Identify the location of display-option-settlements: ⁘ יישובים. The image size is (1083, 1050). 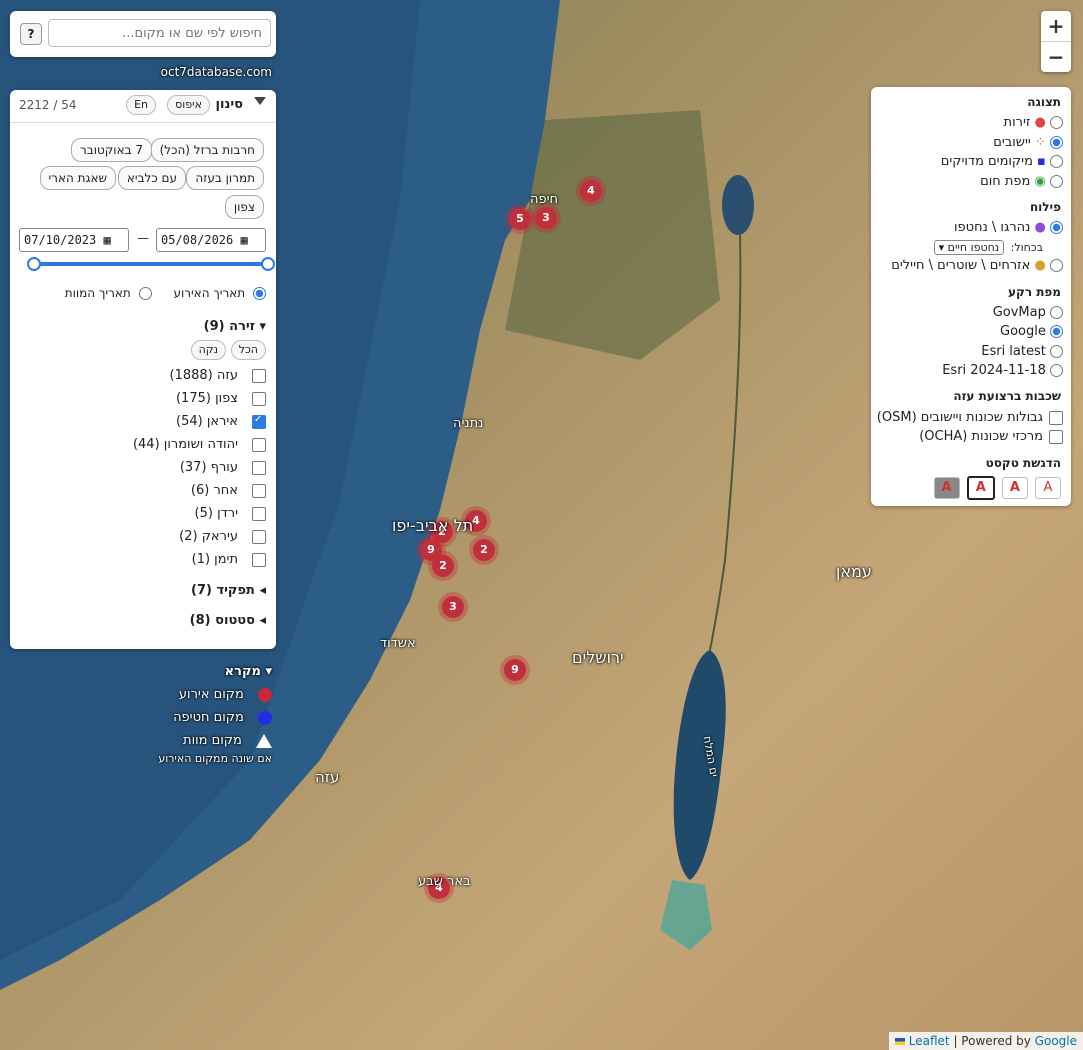
(1028, 144).